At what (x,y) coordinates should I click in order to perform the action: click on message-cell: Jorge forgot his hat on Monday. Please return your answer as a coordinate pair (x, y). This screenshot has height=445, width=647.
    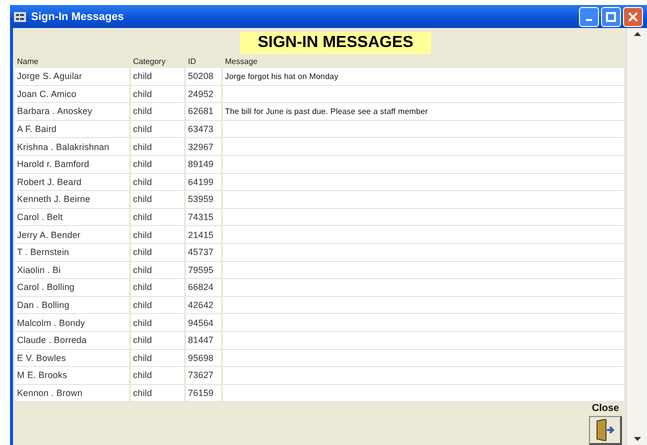
    Looking at the image, I should click on (424, 77).